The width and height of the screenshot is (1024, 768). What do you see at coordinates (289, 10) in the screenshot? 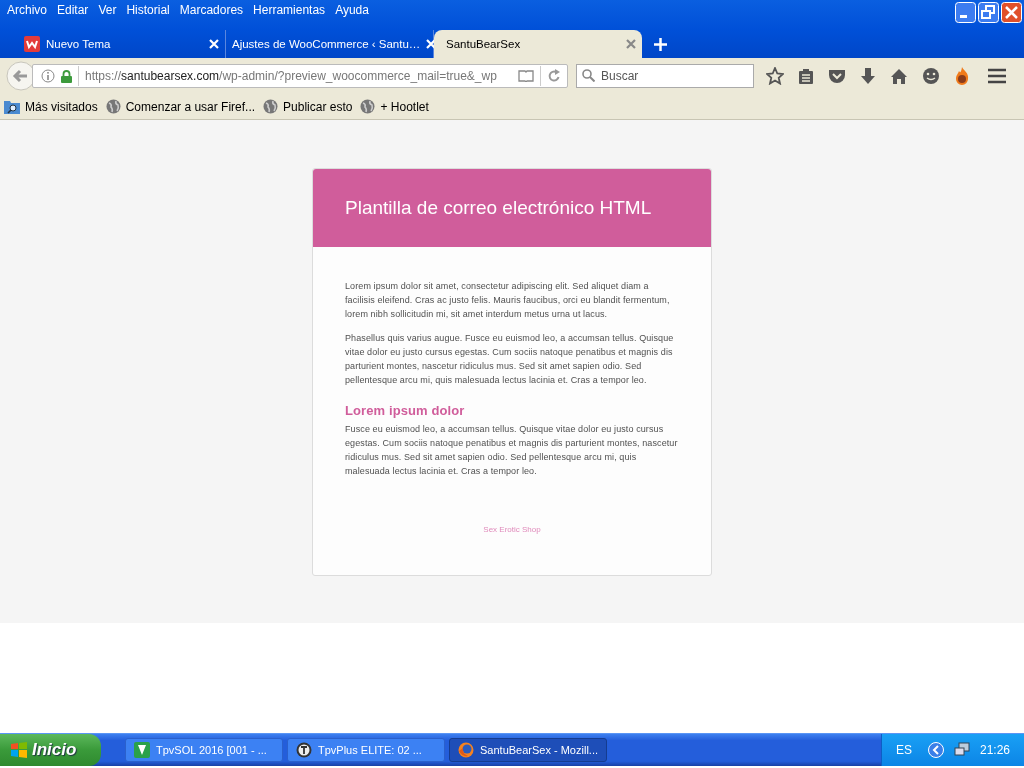
I see `menu-item: Herramientas` at bounding box center [289, 10].